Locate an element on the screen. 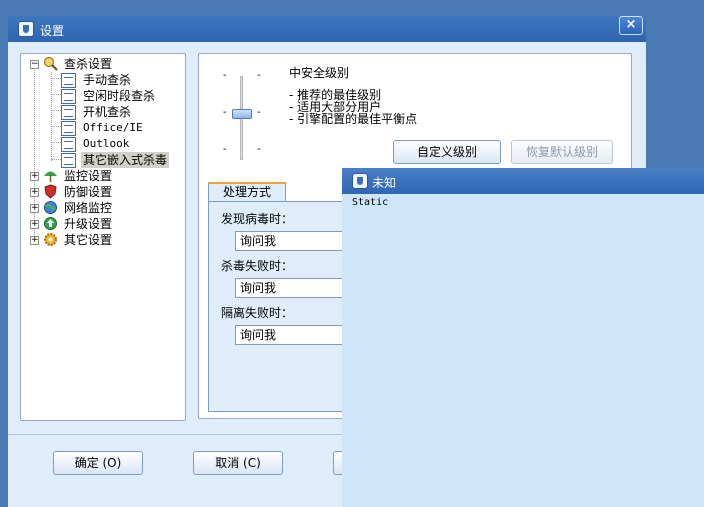  window-title: 设置 is located at coordinates (52, 31).